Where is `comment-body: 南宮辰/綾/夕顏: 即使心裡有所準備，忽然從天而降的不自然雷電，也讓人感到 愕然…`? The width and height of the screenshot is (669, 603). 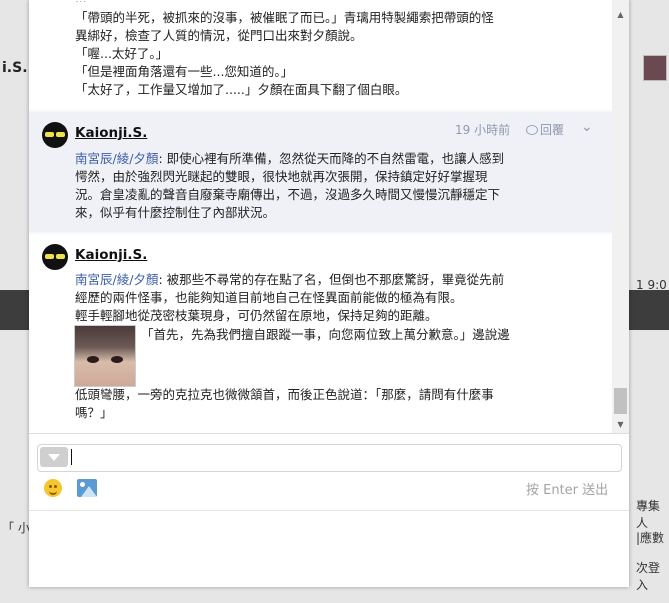 comment-body: 南宮辰/綾/夕顏: 即使心裡有所準備，忽然從天而降的不自然雷電，也讓人感到 愕然… is located at coordinates (337, 186).